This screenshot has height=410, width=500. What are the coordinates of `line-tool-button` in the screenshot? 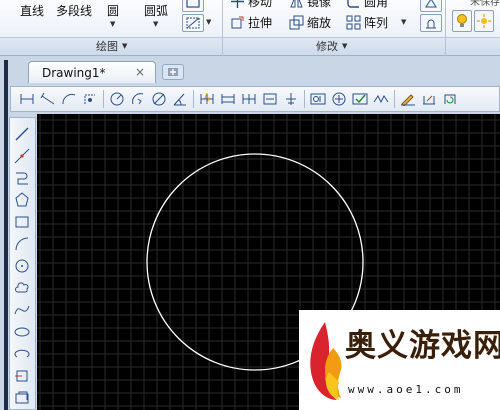 It's located at (22, 134).